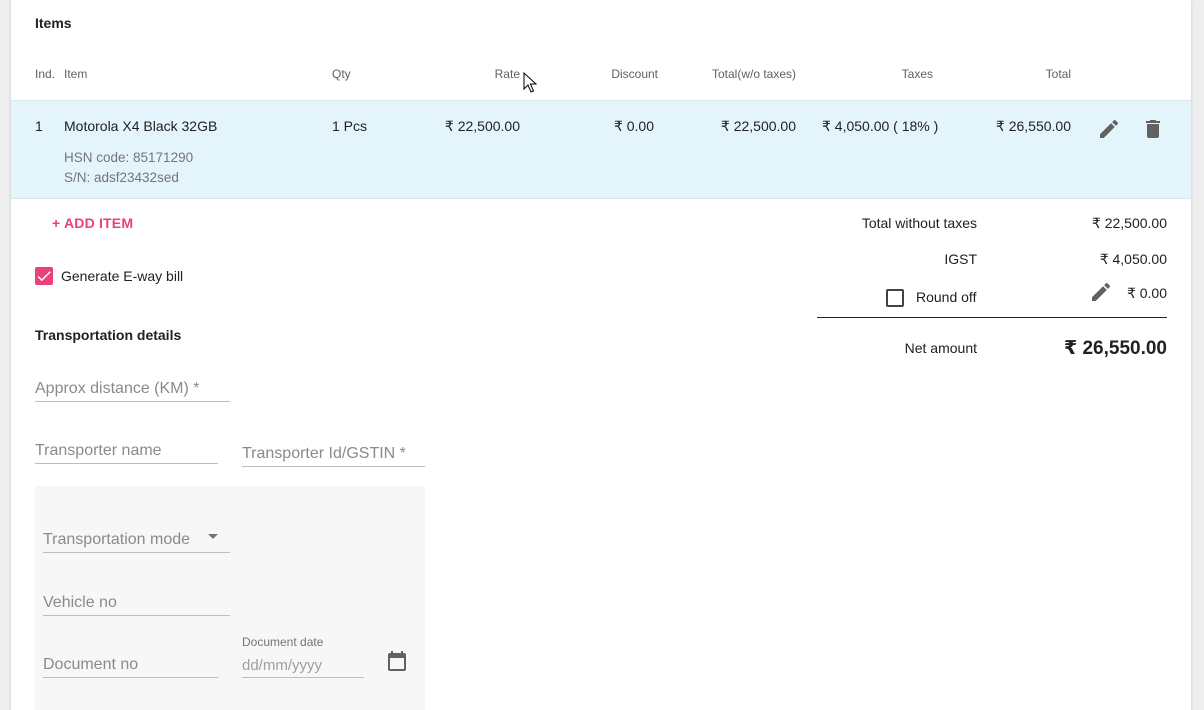  I want to click on transporter-id-placeholder: Transporter Id/GSTIN *, so click(324, 453).